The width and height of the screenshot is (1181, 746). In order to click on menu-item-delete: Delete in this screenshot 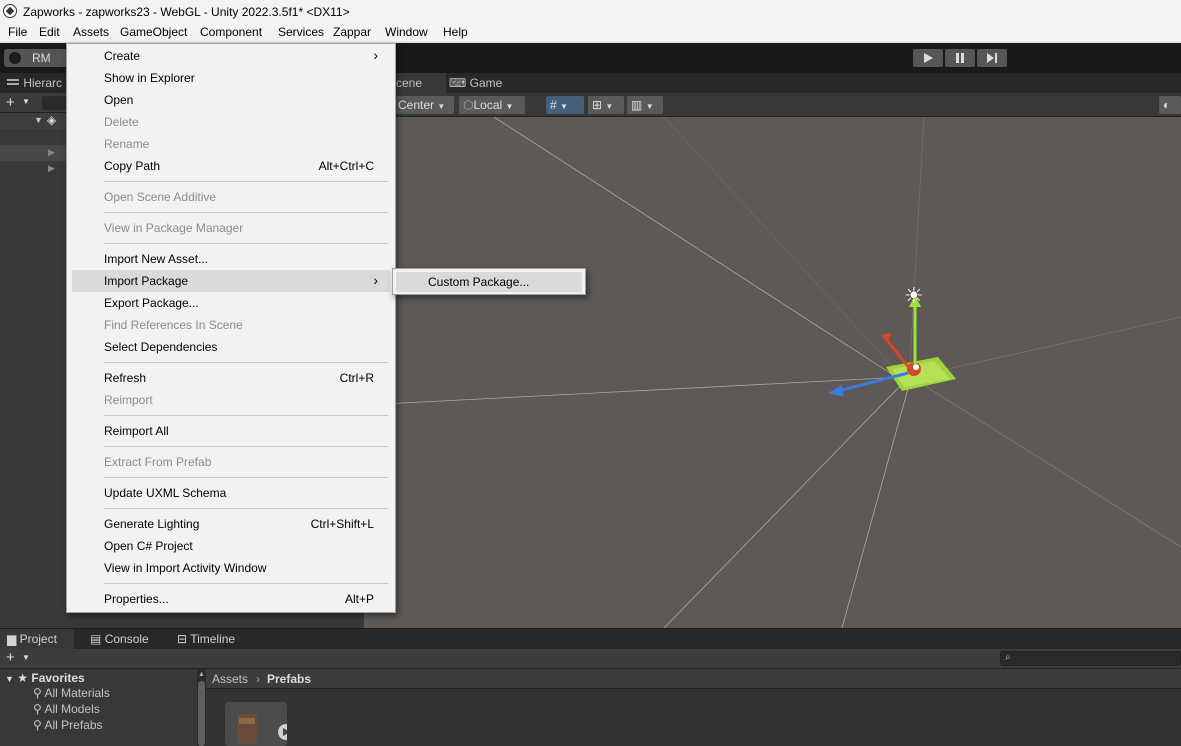, I will do `click(231, 122)`.